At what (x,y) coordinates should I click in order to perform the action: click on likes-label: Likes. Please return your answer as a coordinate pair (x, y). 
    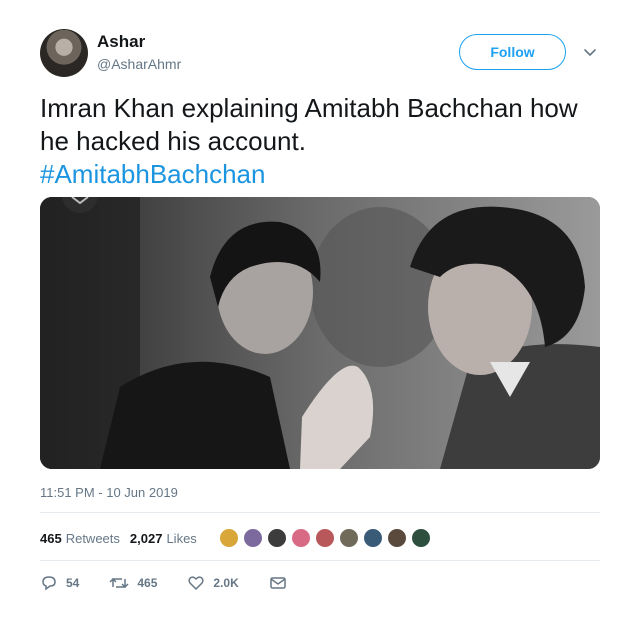
    Looking at the image, I should click on (181, 538).